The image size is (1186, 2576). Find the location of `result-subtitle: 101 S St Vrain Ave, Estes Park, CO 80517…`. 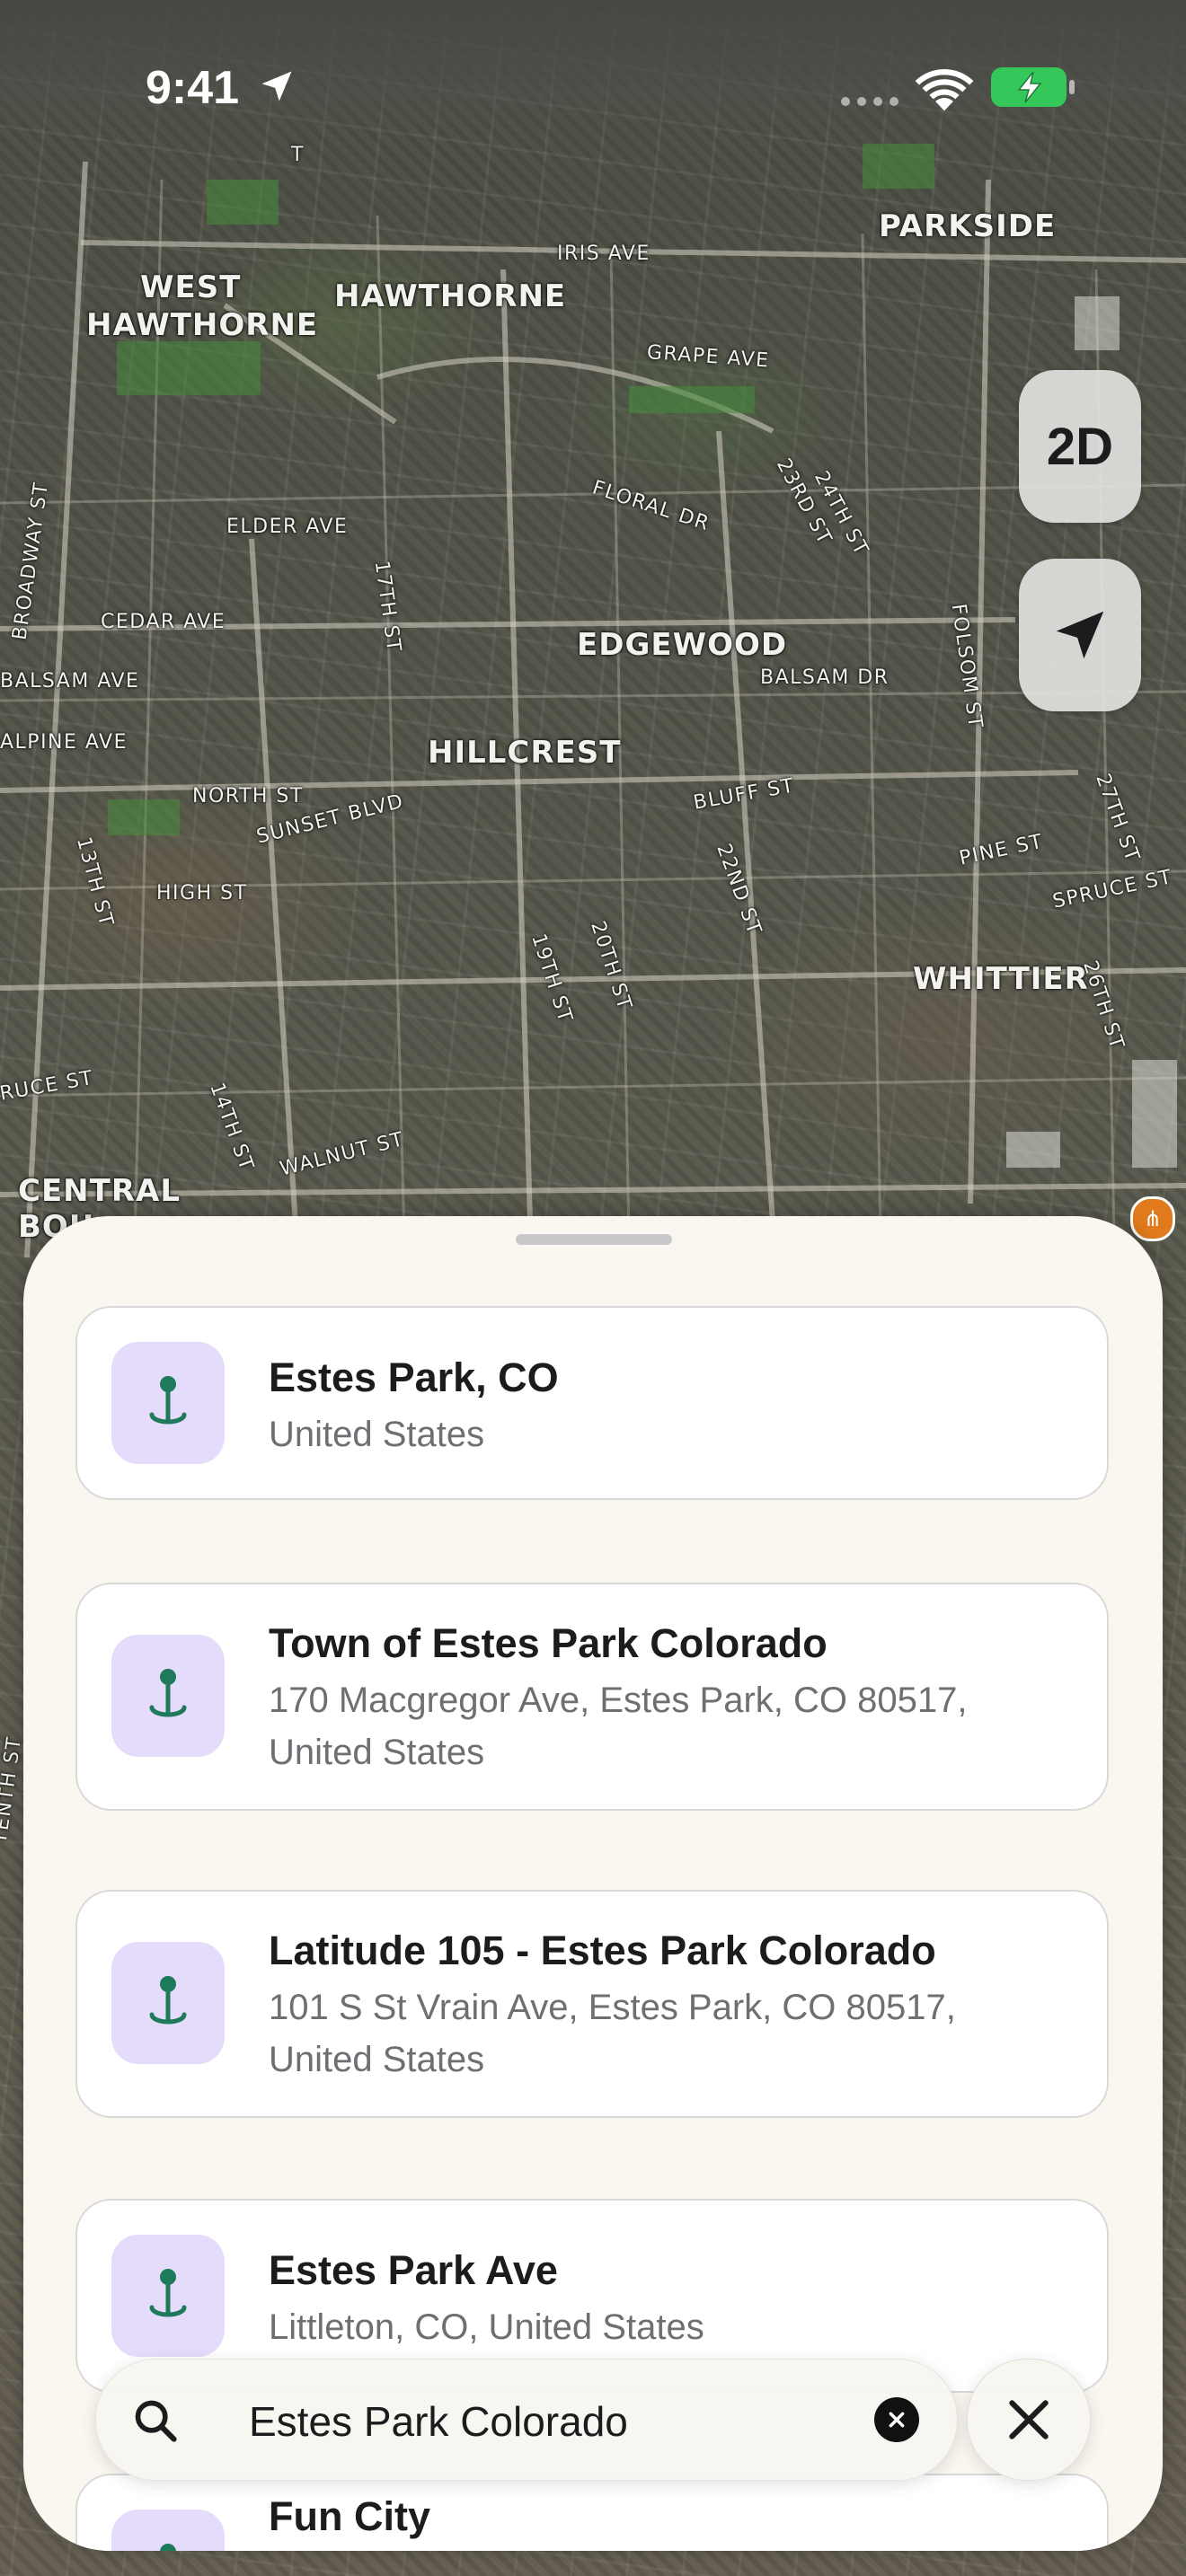

result-subtitle: 101 S St Vrain Ave, Estes Park, CO 80517… is located at coordinates (612, 2033).